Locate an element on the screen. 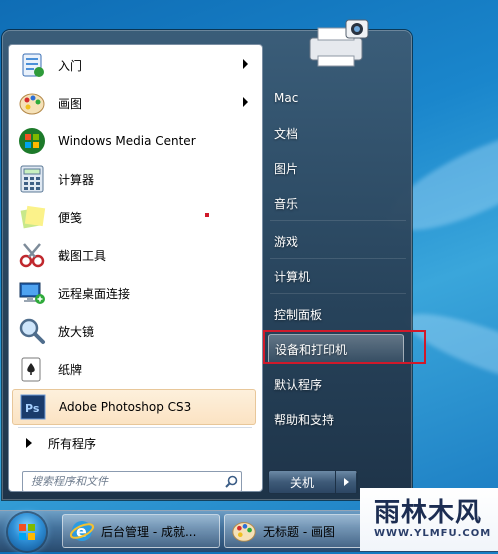 The height and width of the screenshot is (554, 498). highlight-box is located at coordinates (344, 347).